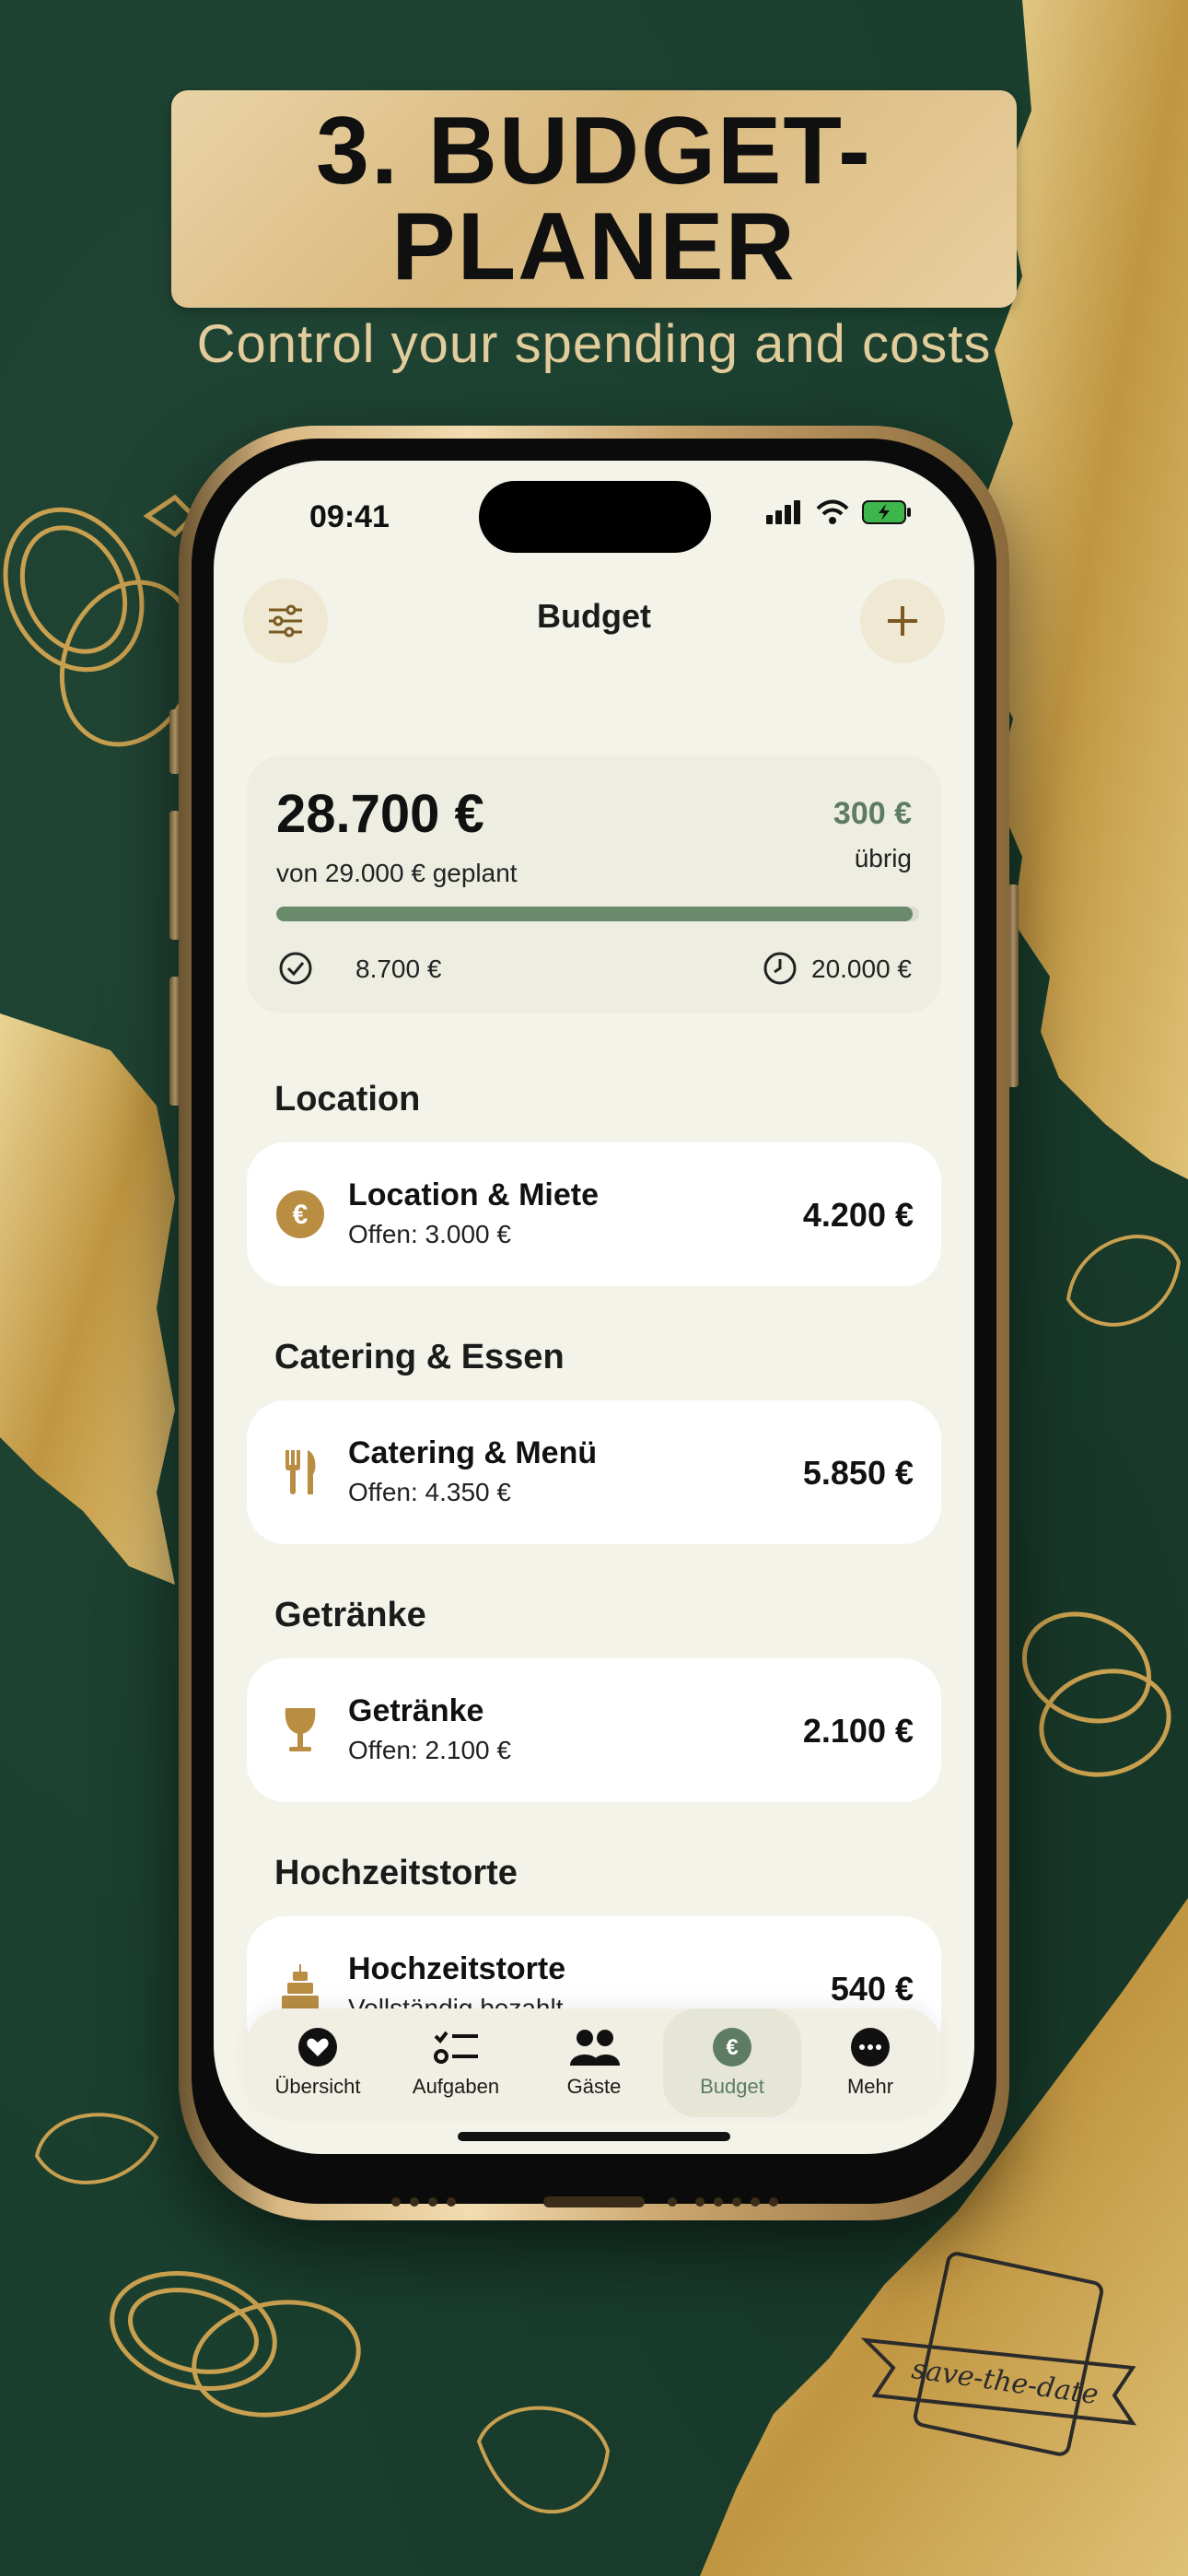 This screenshot has width=1188, height=2576. I want to click on section-title-location: Location, so click(347, 1099).